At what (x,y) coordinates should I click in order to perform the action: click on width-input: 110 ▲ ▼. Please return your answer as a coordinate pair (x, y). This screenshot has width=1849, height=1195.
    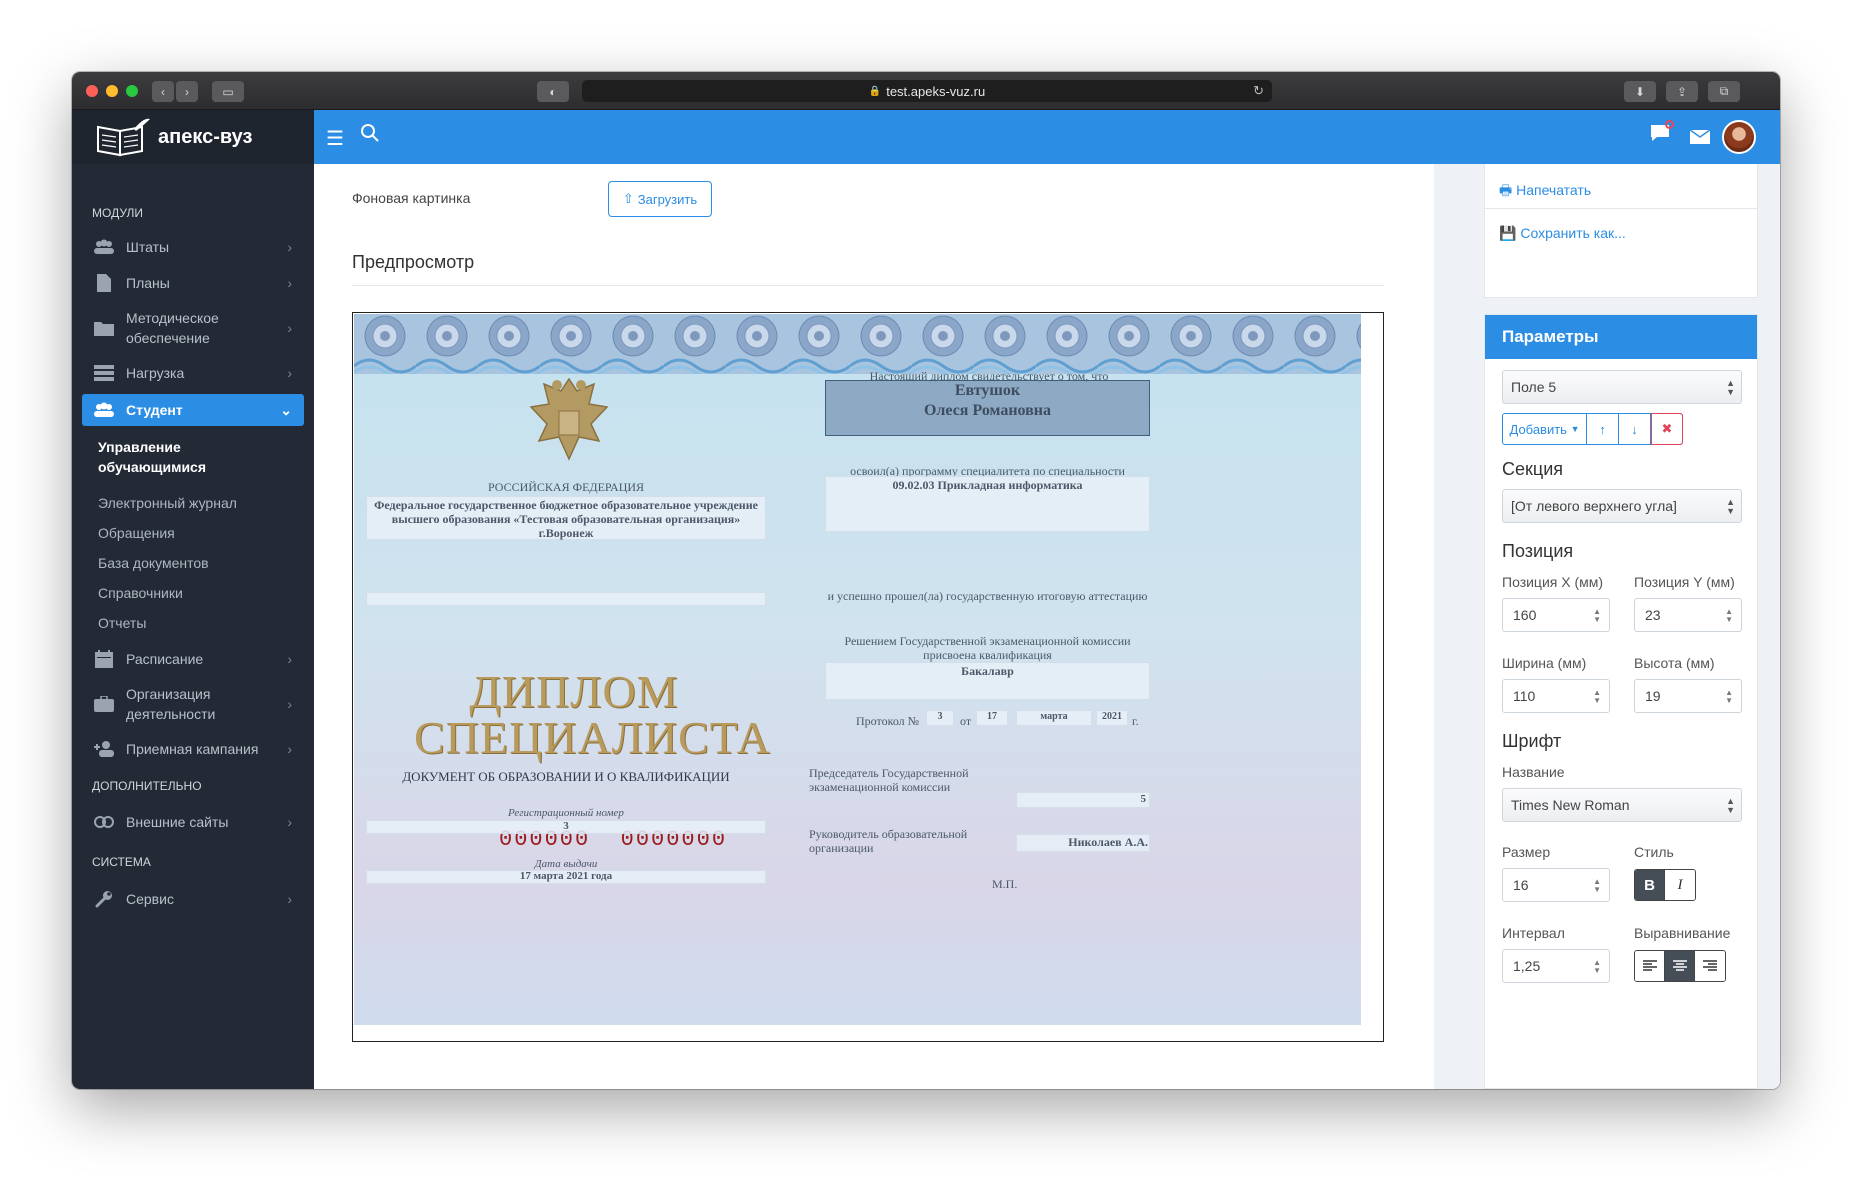
    Looking at the image, I should click on (1556, 696).